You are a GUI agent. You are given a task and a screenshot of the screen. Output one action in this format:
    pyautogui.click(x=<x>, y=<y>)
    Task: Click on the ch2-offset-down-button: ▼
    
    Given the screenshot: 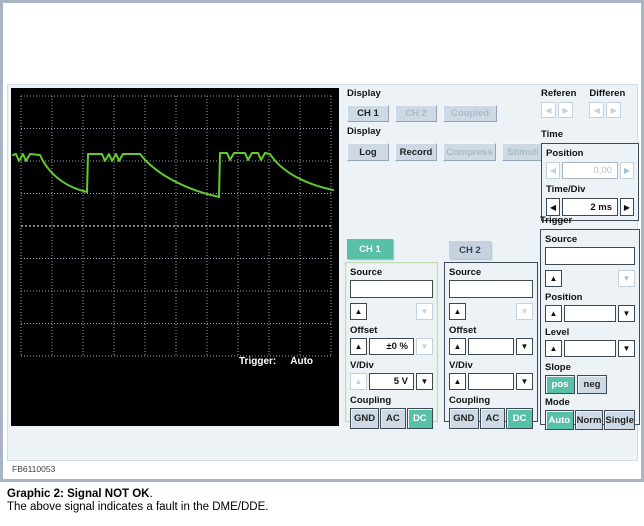 What is the action you would take?
    pyautogui.click(x=524, y=346)
    